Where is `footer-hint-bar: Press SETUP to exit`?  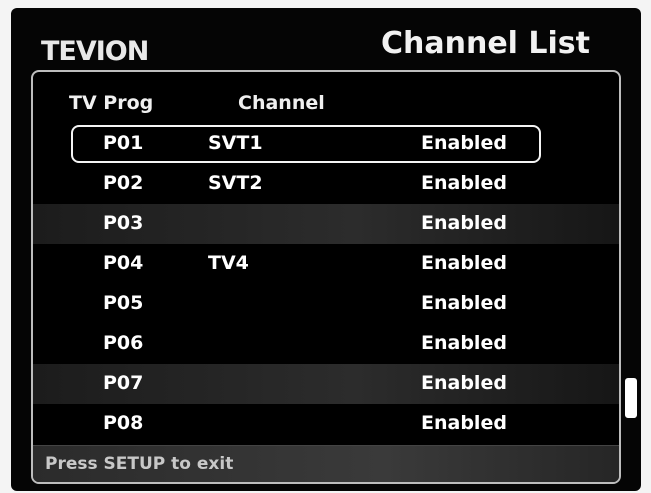
footer-hint-bar: Press SETUP to exit is located at coordinates (326, 463).